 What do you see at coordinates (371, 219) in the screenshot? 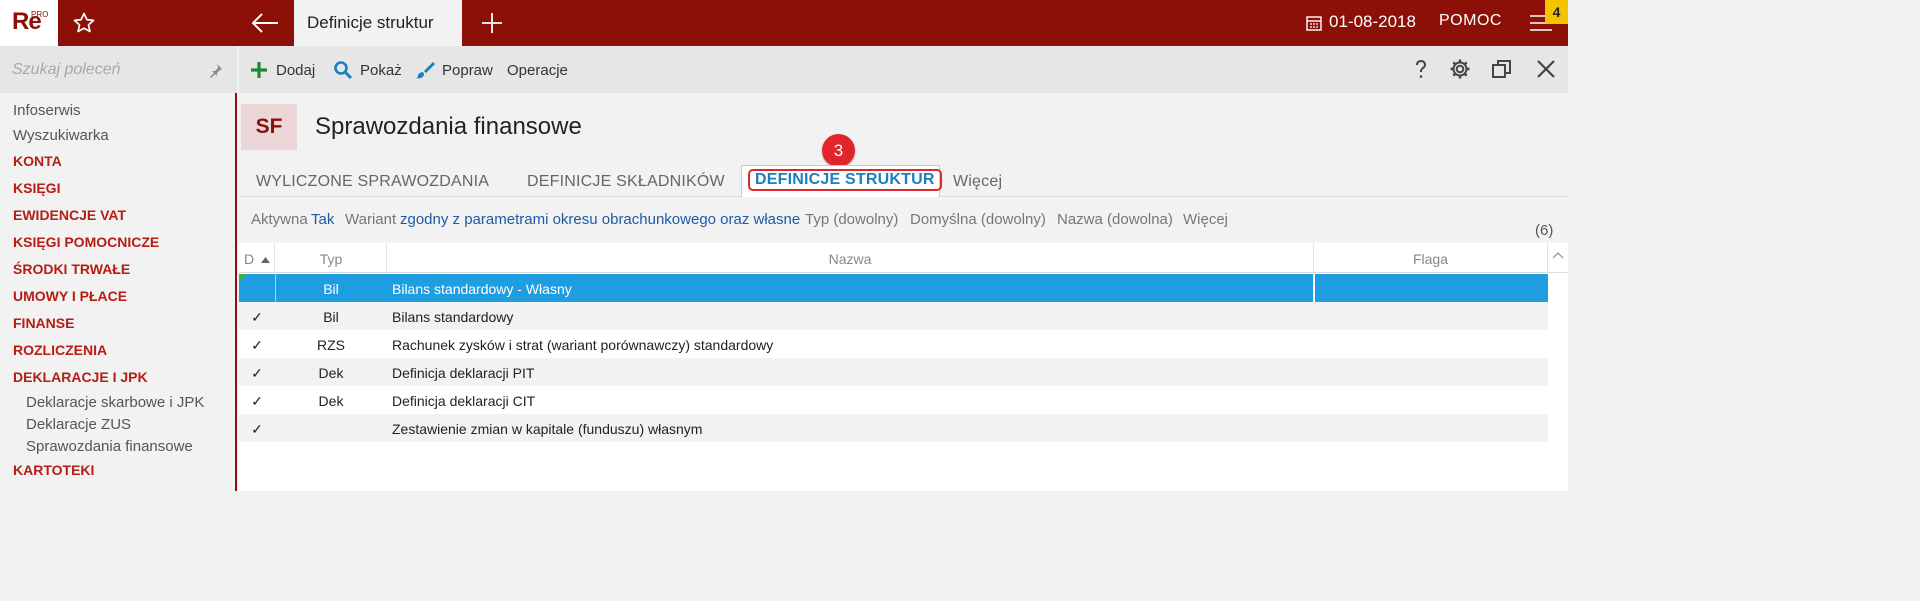
I see `filter-variant-label: Wariant` at bounding box center [371, 219].